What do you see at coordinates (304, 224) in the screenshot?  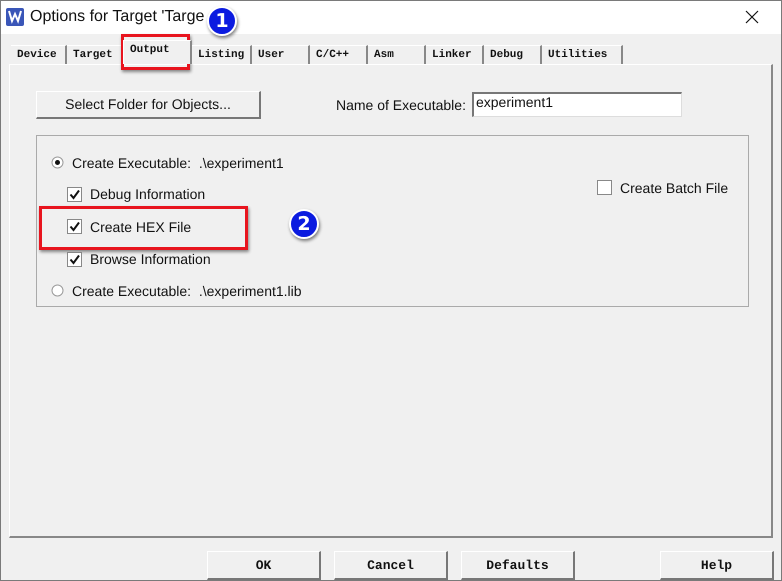 I see `step-badge: 2` at bounding box center [304, 224].